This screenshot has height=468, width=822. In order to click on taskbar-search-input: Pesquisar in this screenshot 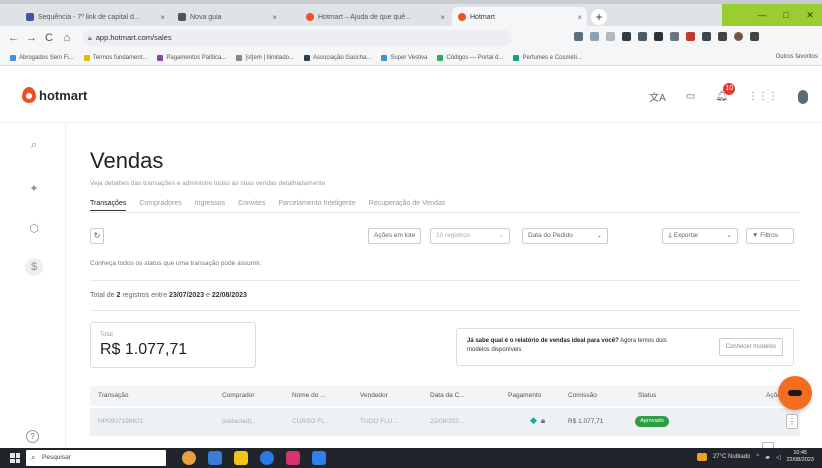, I will do `click(96, 458)`.